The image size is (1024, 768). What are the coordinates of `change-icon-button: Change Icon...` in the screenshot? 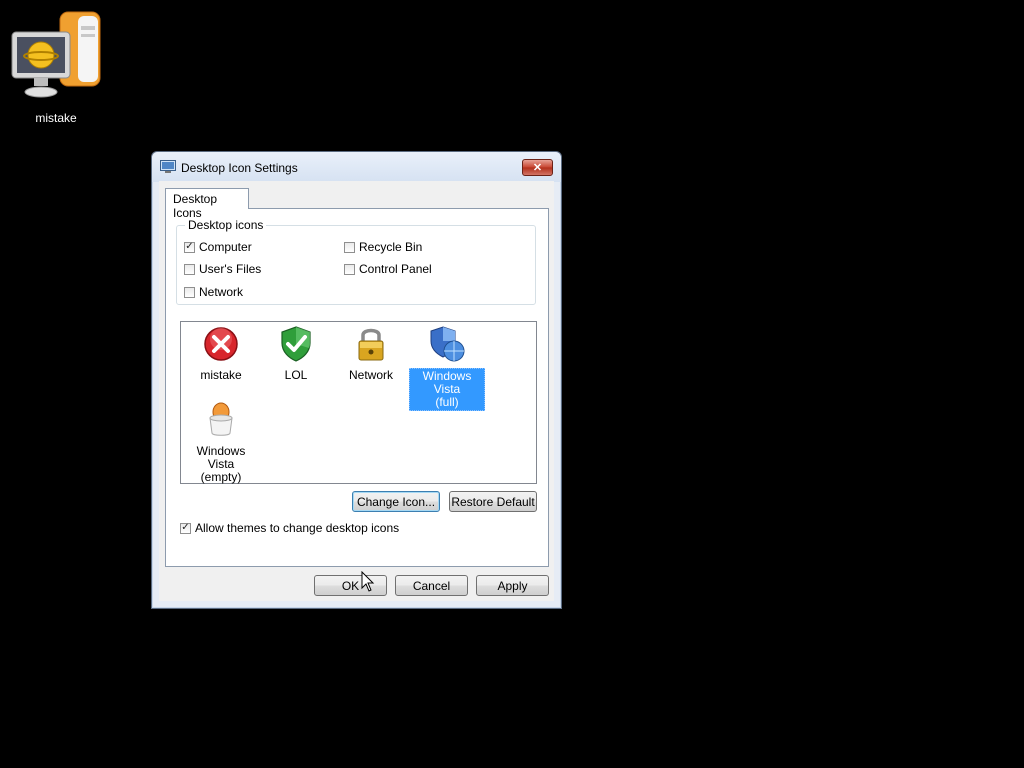 It's located at (396, 501).